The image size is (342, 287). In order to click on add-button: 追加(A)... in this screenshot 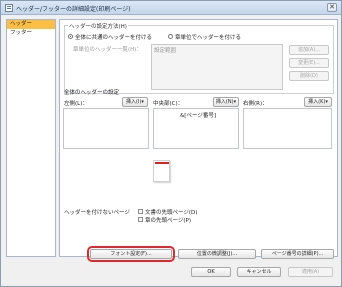, I will do `click(309, 50)`.